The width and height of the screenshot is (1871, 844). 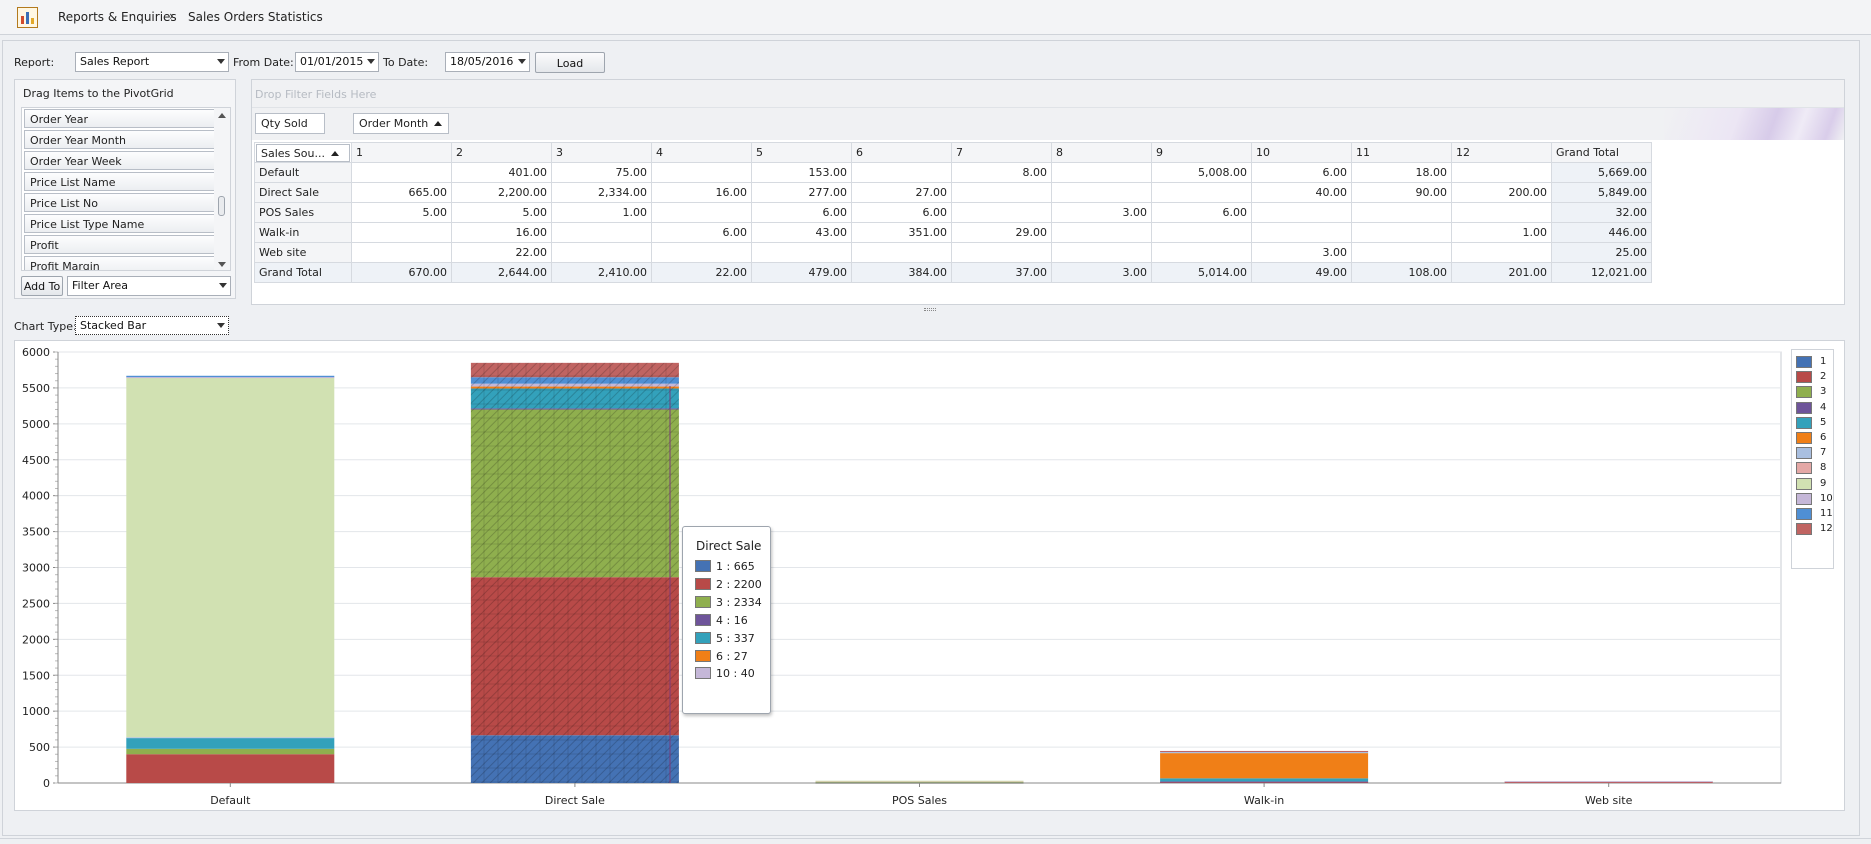 I want to click on tooltip-swatch, so click(x=703, y=655).